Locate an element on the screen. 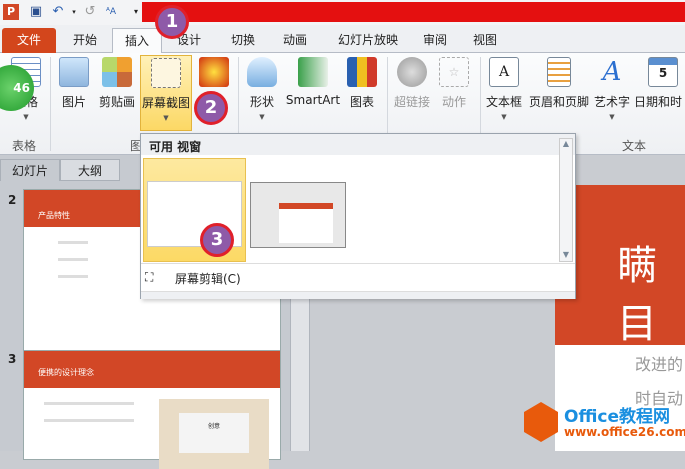 This screenshot has height=469, width=685. step-marker-1: 1 is located at coordinates (172, 22).